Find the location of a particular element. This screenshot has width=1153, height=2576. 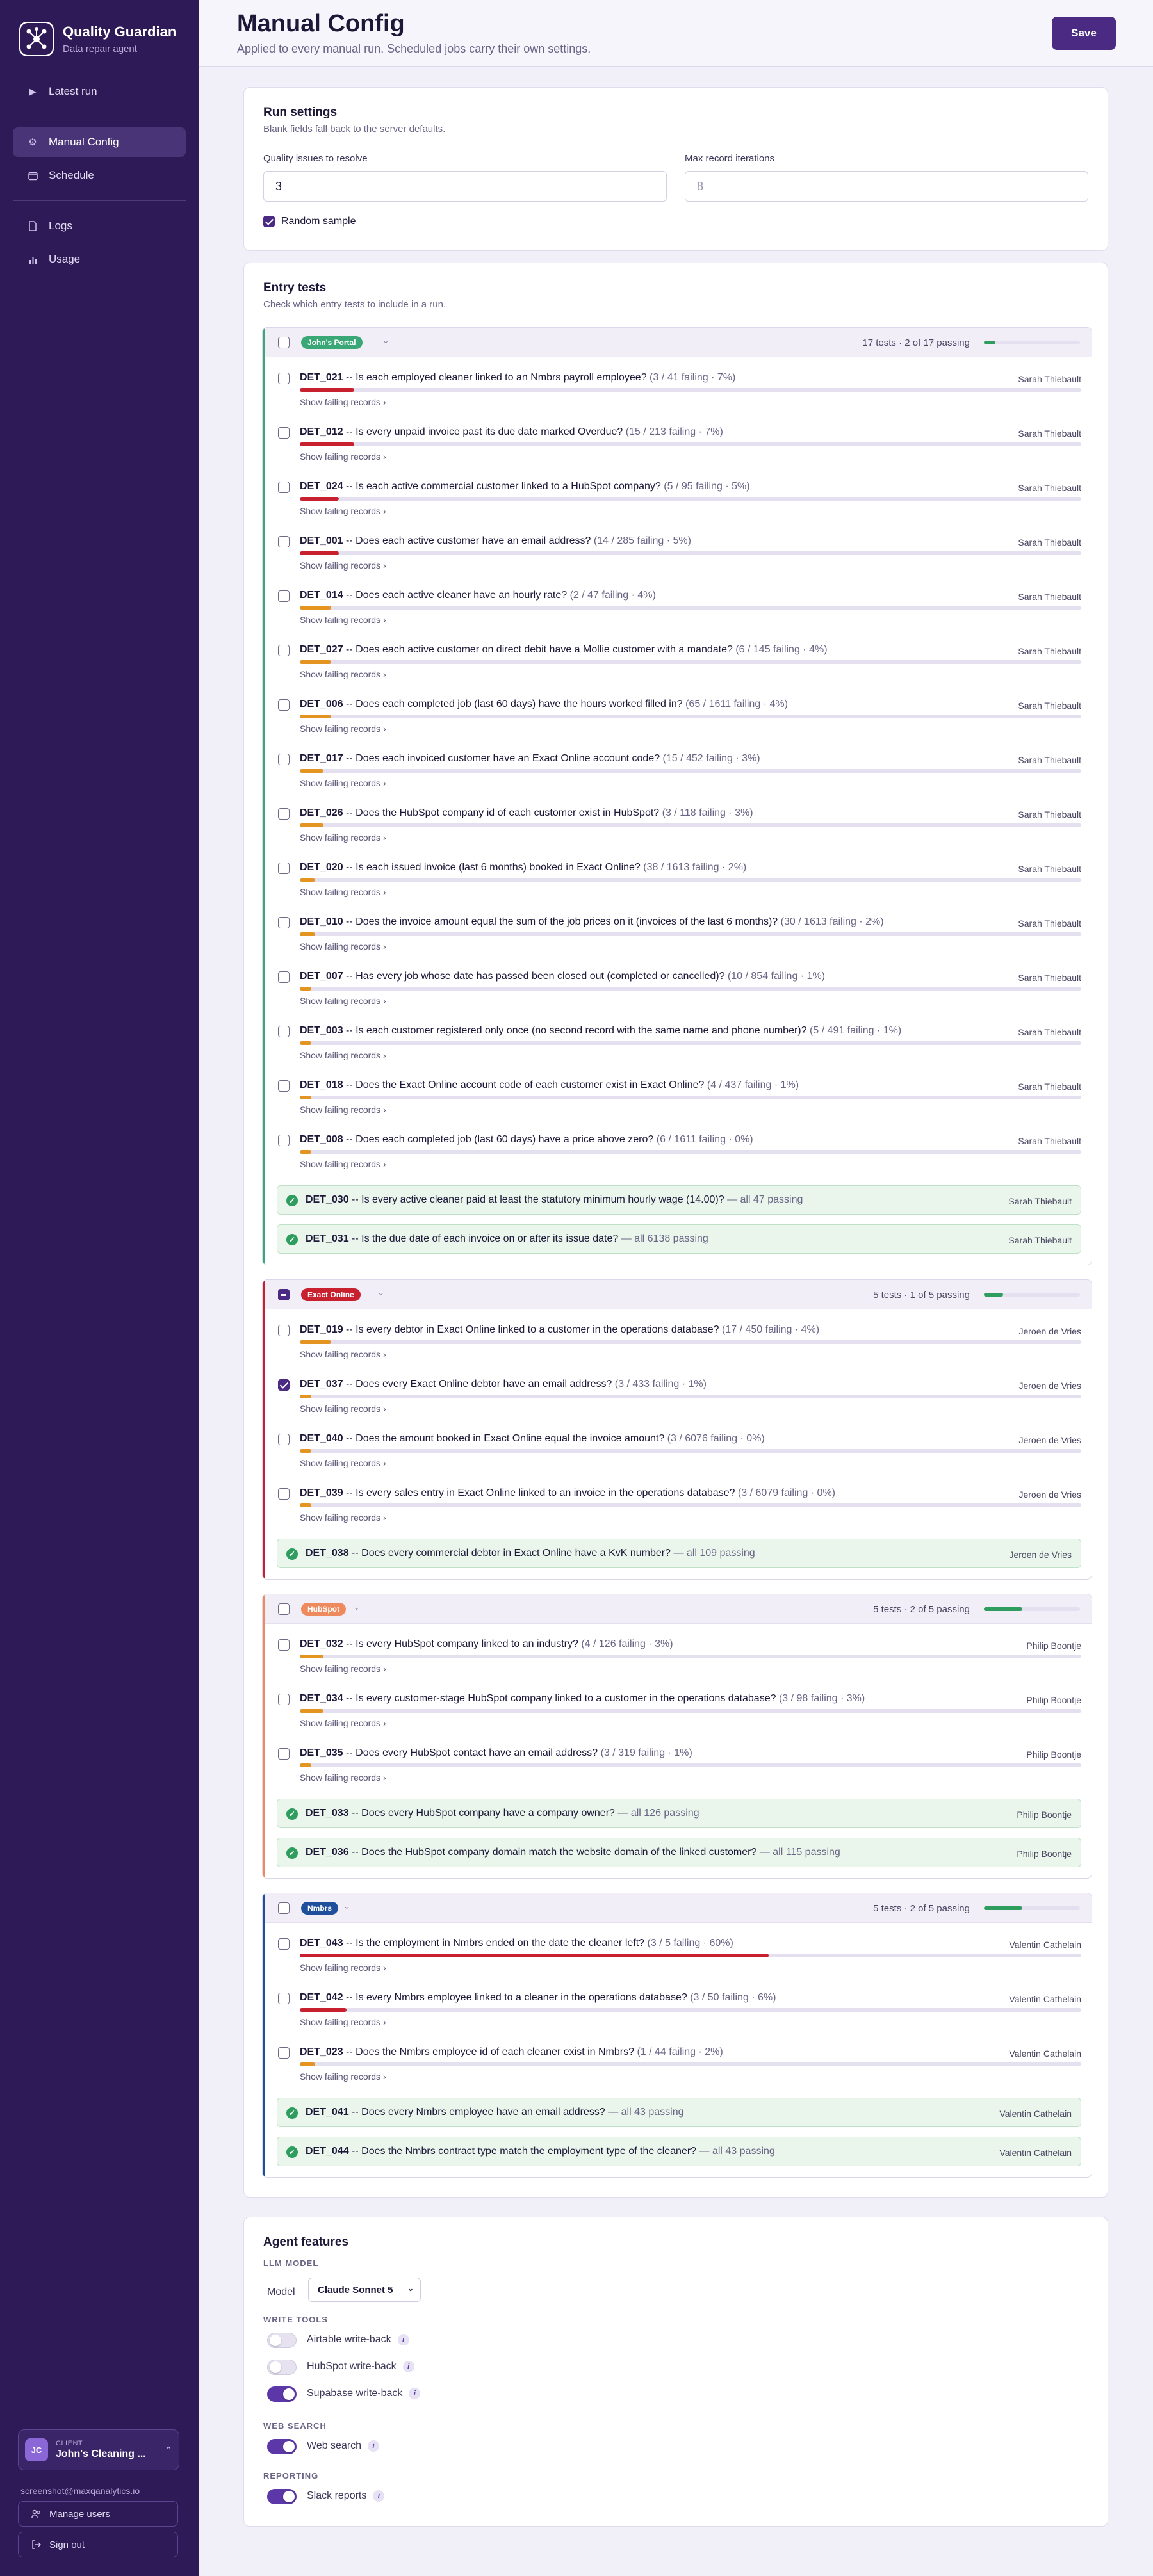

manage-users-button: Manage users is located at coordinates (98, 2514).